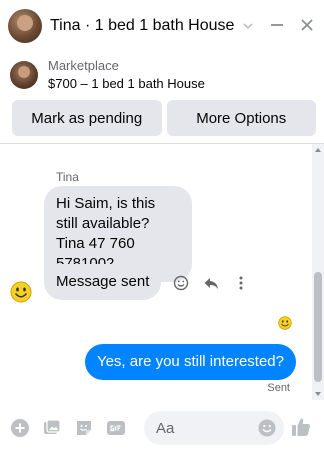 Image resolution: width=324 pixels, height=456 pixels. I want to click on attach-photo-button, so click(52, 428).